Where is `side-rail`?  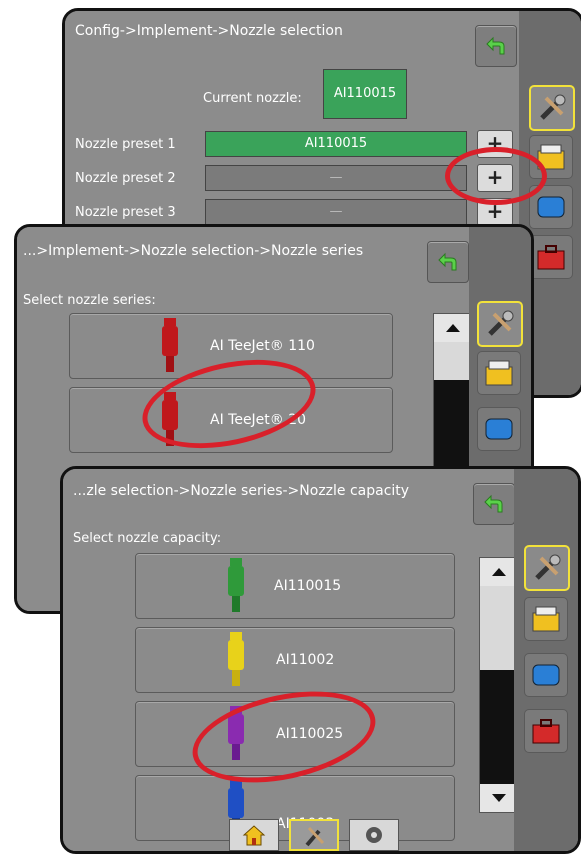 side-rail is located at coordinates (546, 660).